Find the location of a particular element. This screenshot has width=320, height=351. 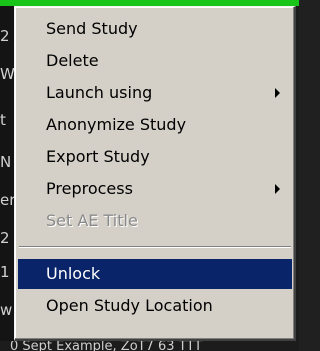

menu-item-label: Launch using is located at coordinates (99, 92).